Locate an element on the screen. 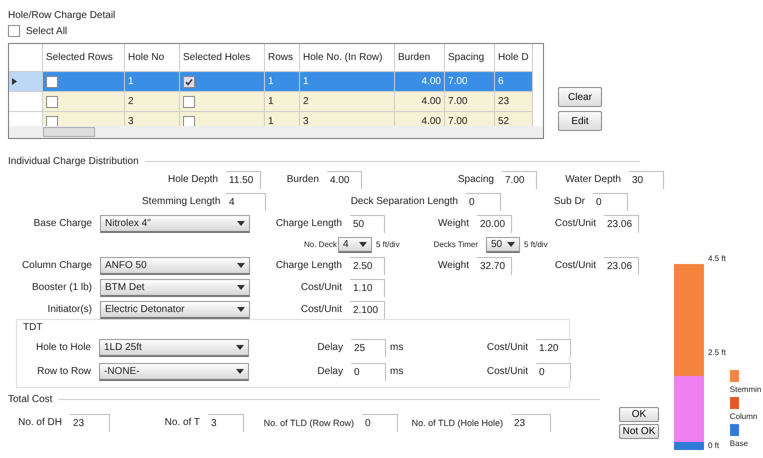 The width and height of the screenshot is (763, 458). input-field: 20.00 is located at coordinates (494, 224).